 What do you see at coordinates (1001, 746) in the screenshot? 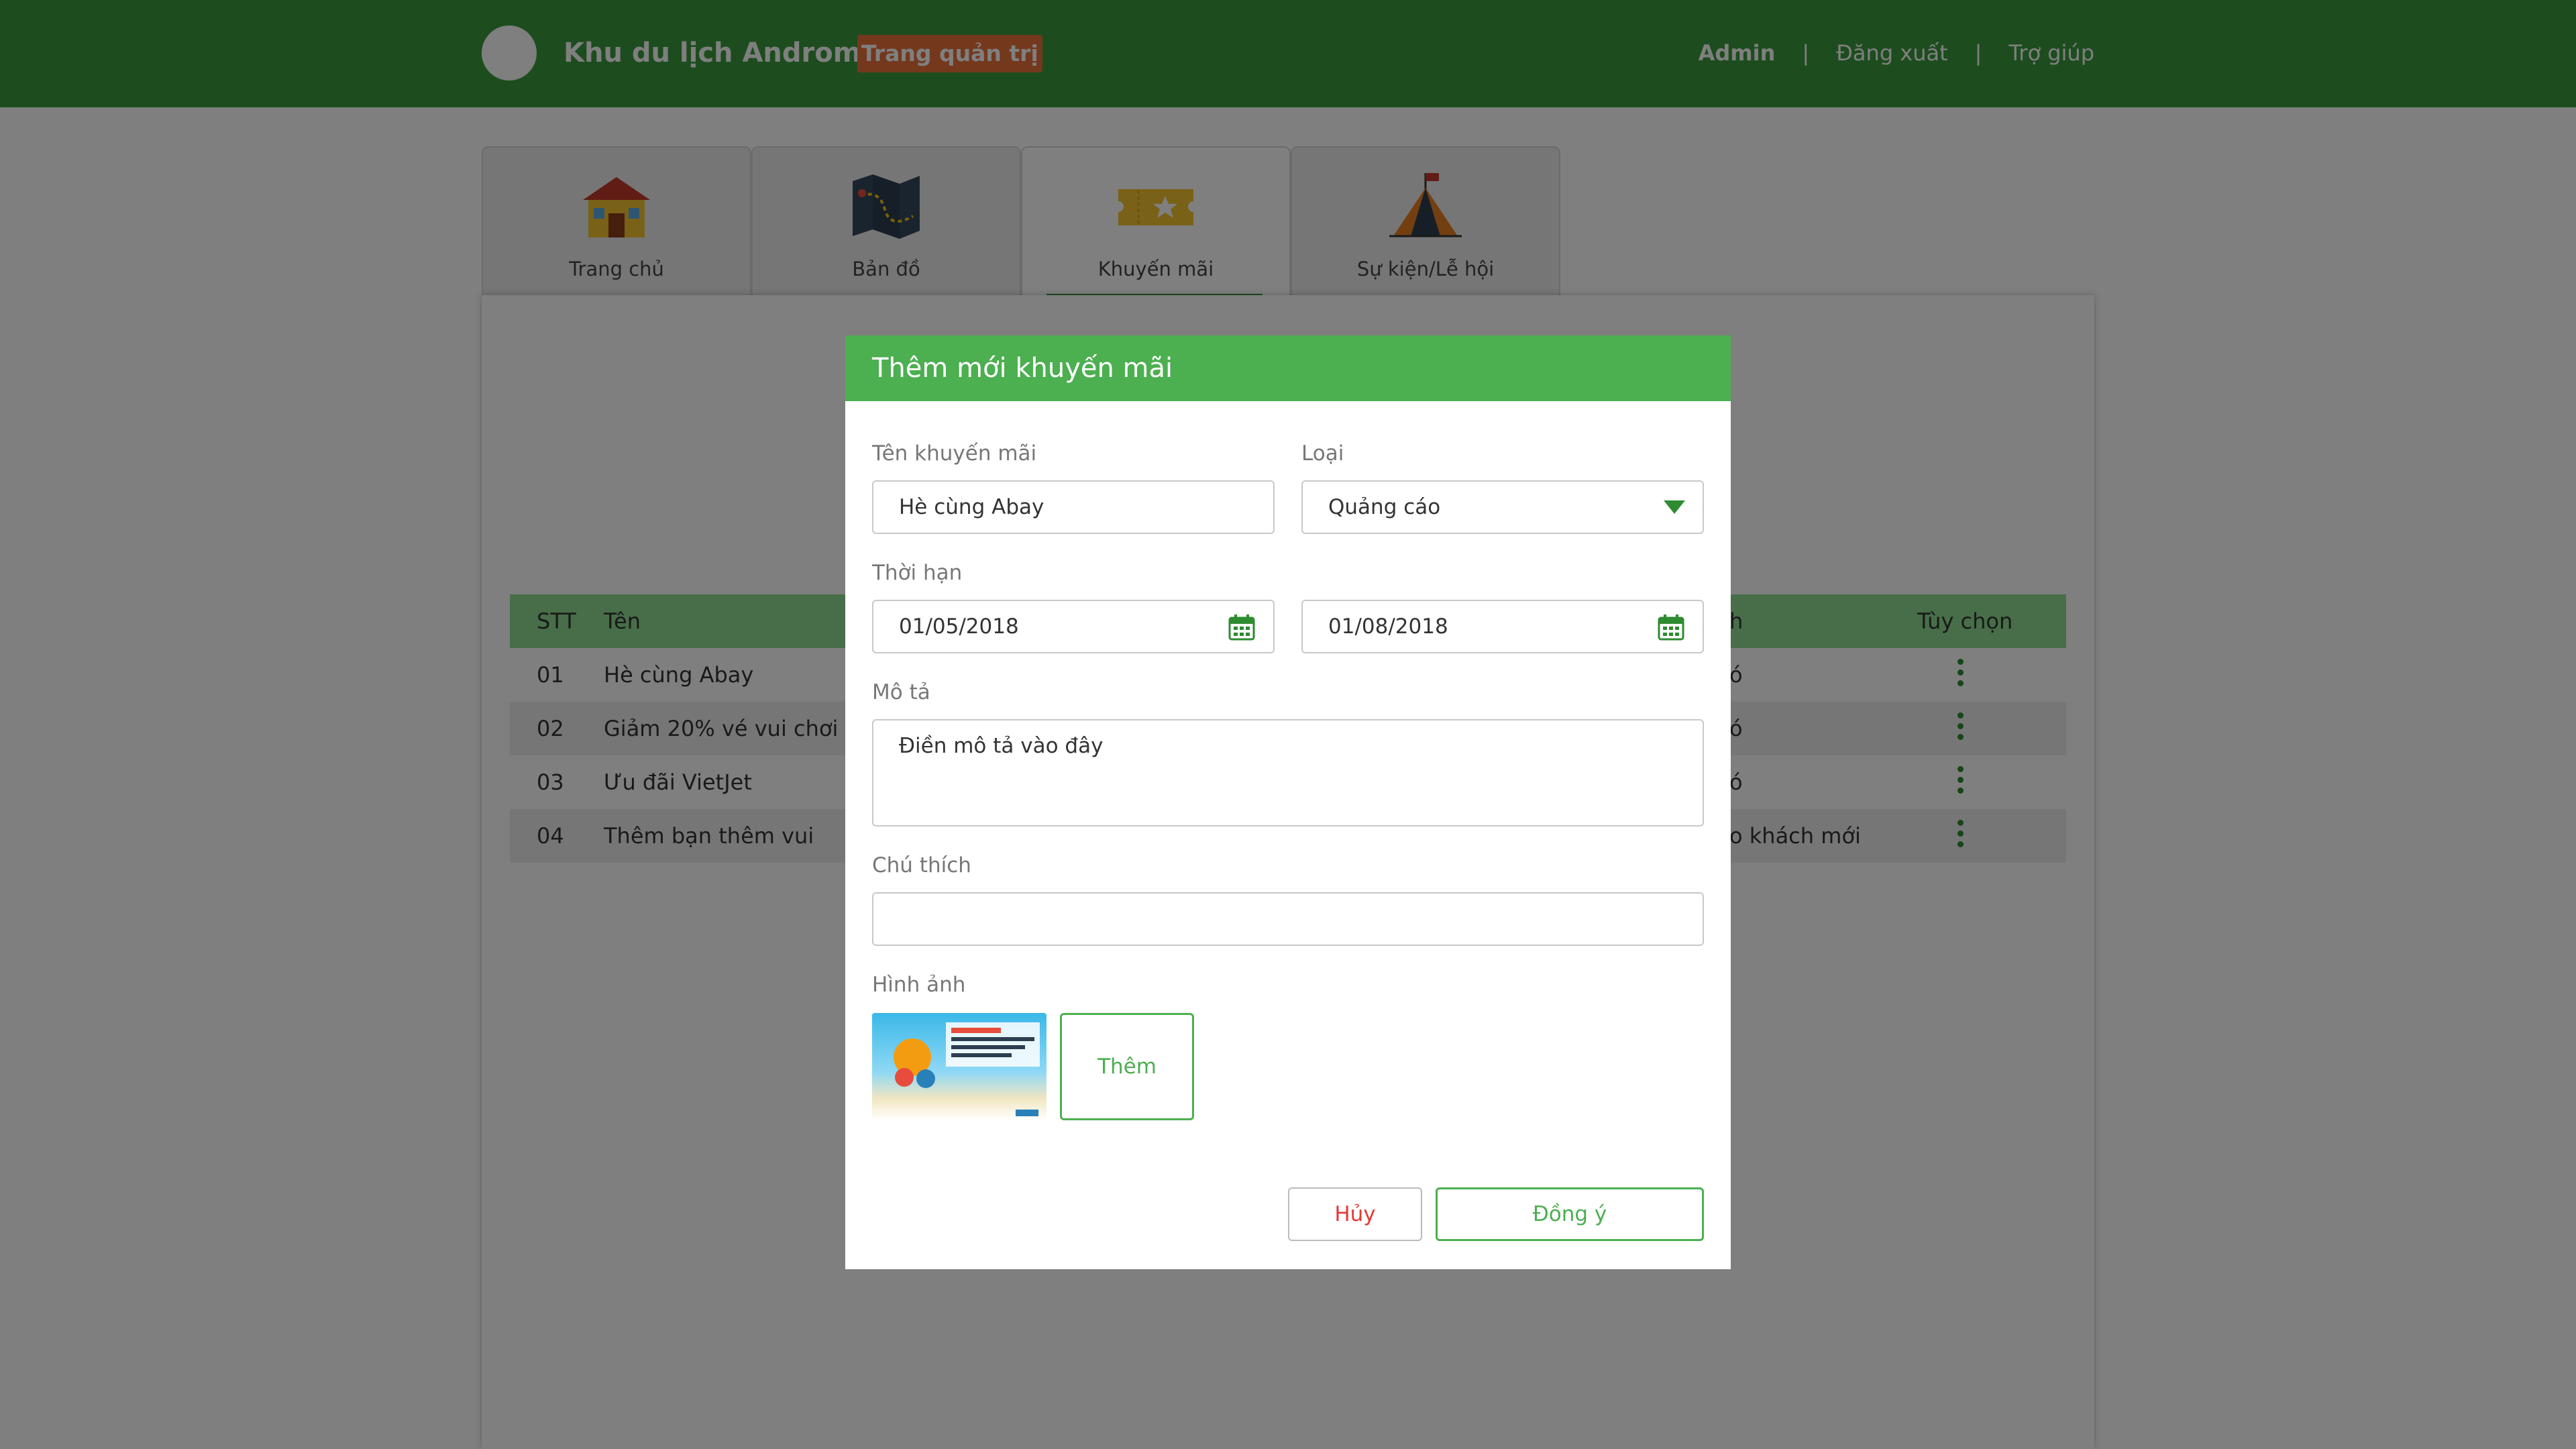
I see `description-value: Điền mô tả vào đây` at bounding box center [1001, 746].